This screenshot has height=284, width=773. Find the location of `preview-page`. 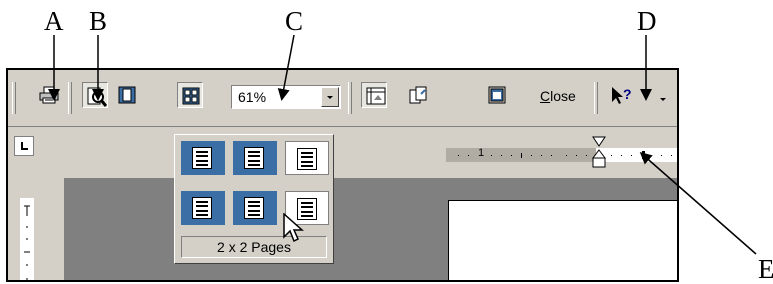

preview-page is located at coordinates (562, 240).